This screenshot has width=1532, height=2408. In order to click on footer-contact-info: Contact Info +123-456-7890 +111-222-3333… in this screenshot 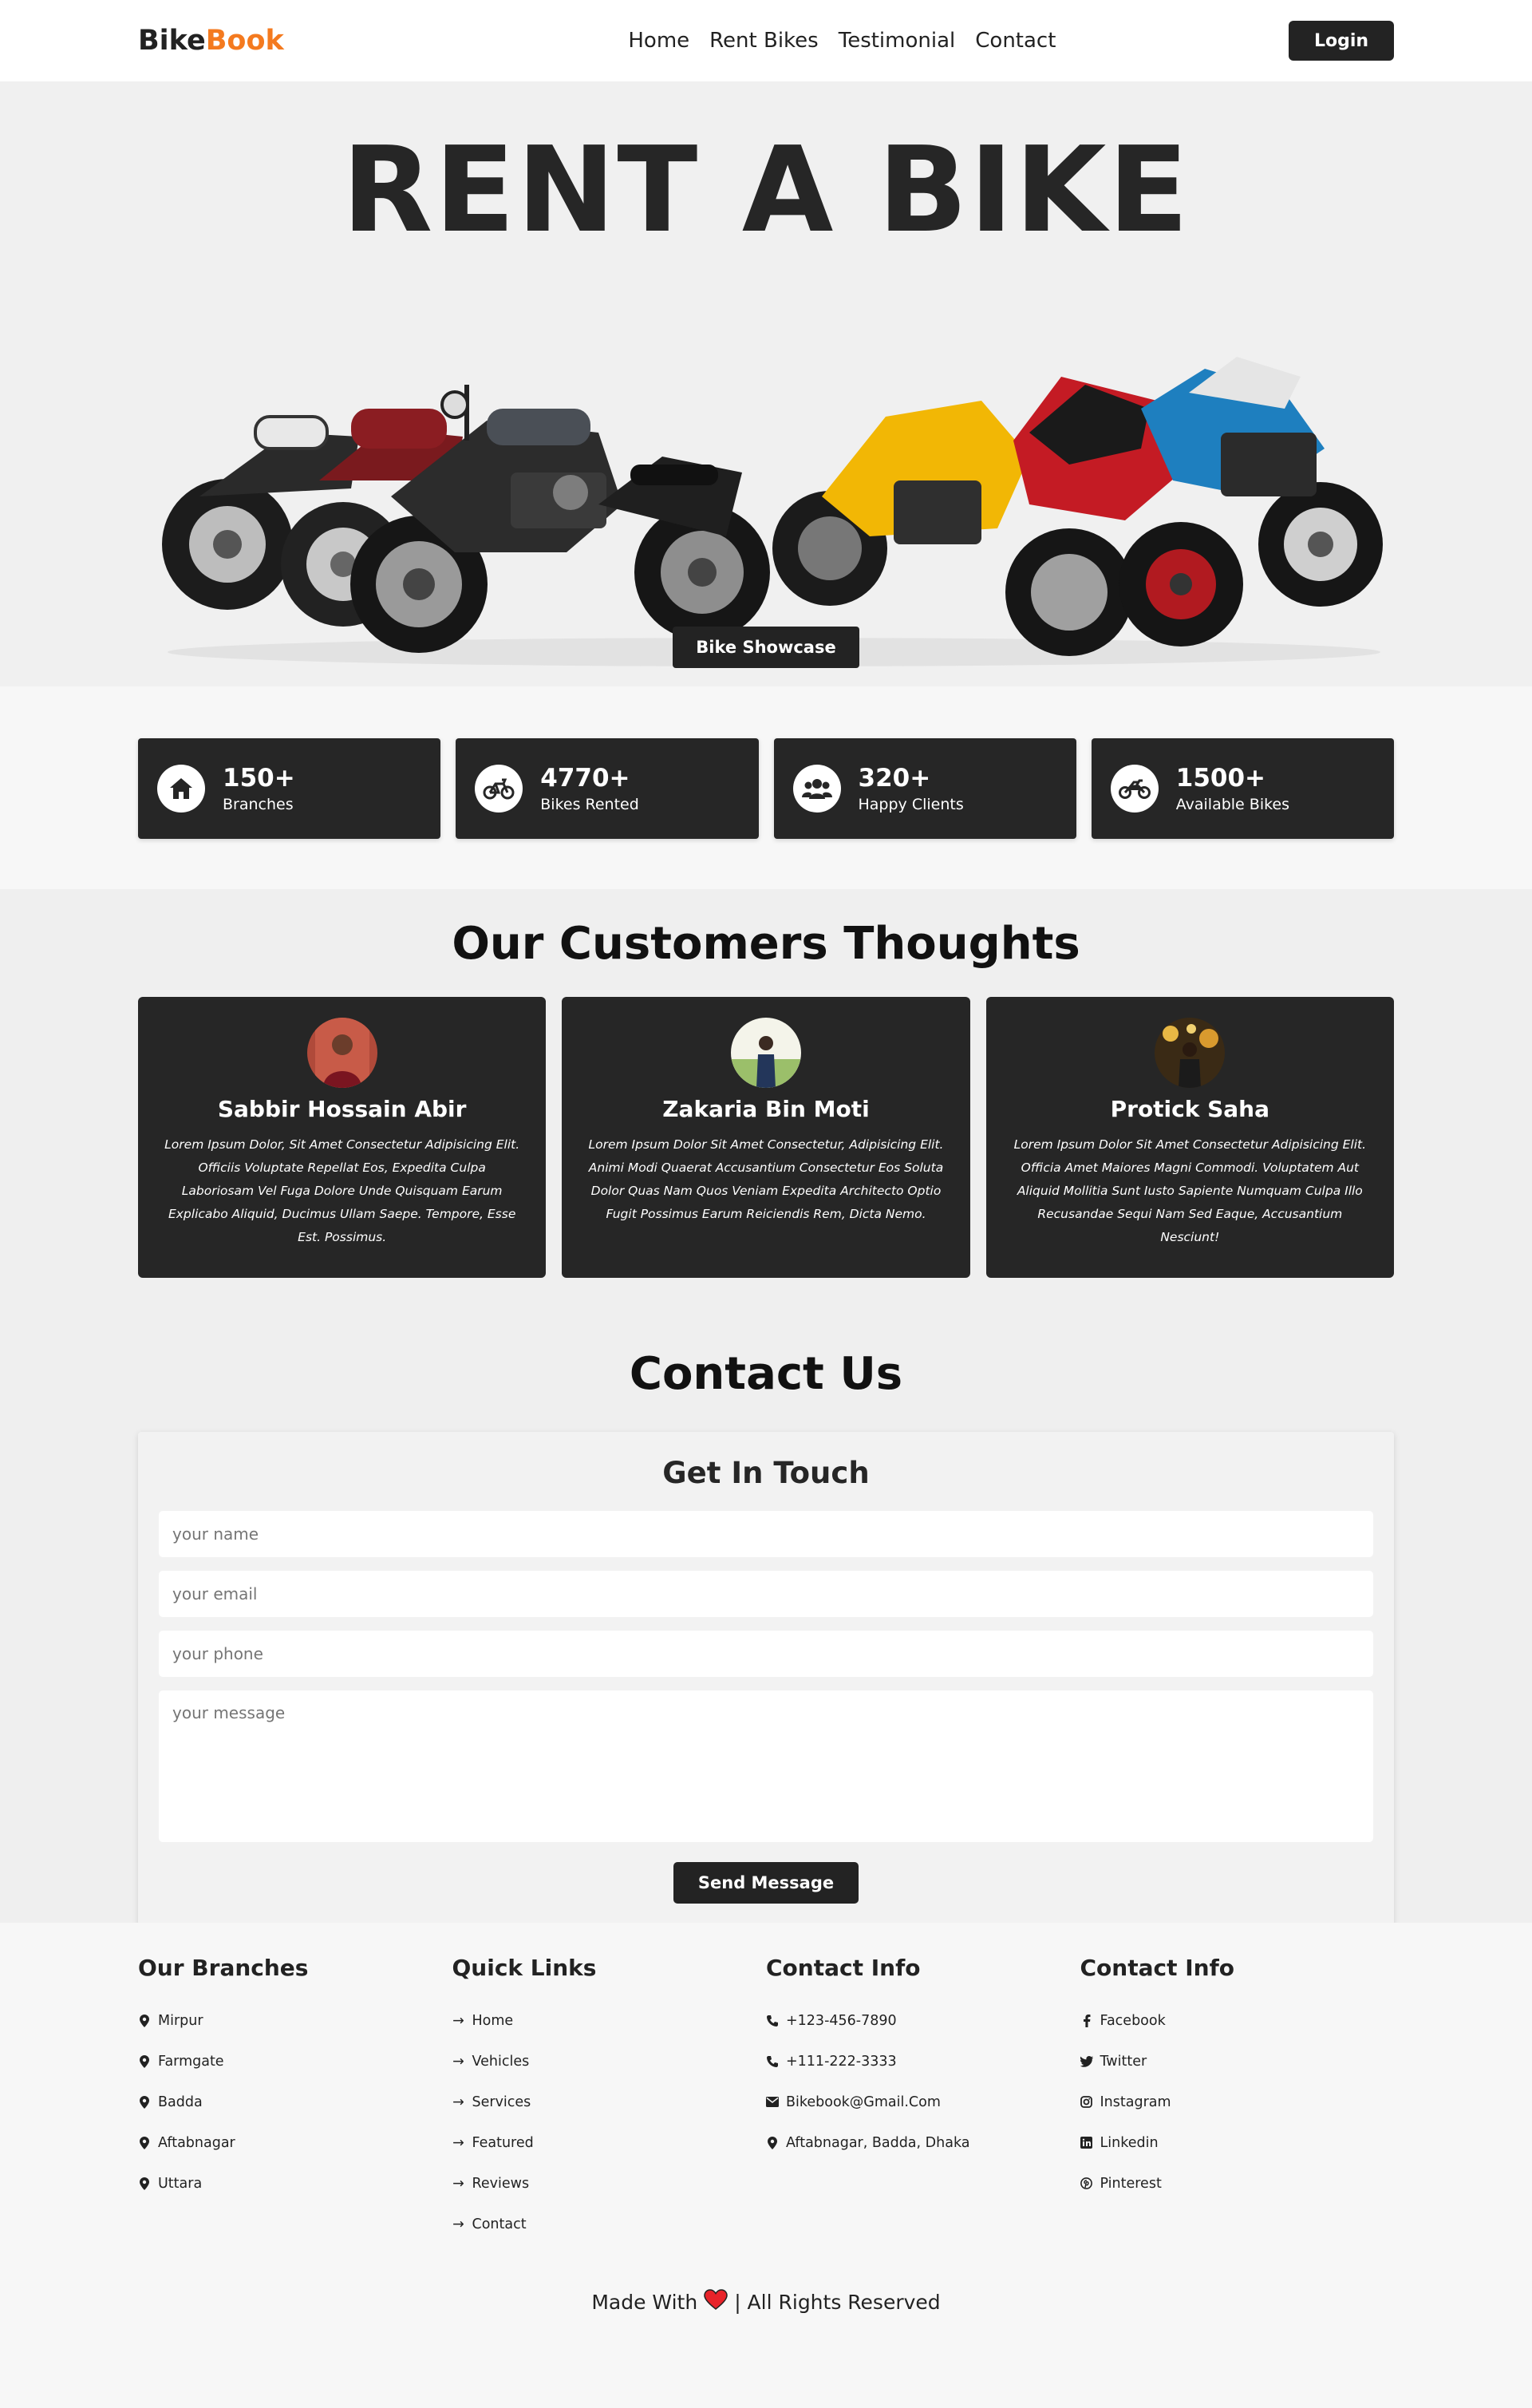, I will do `click(923, 2099)`.